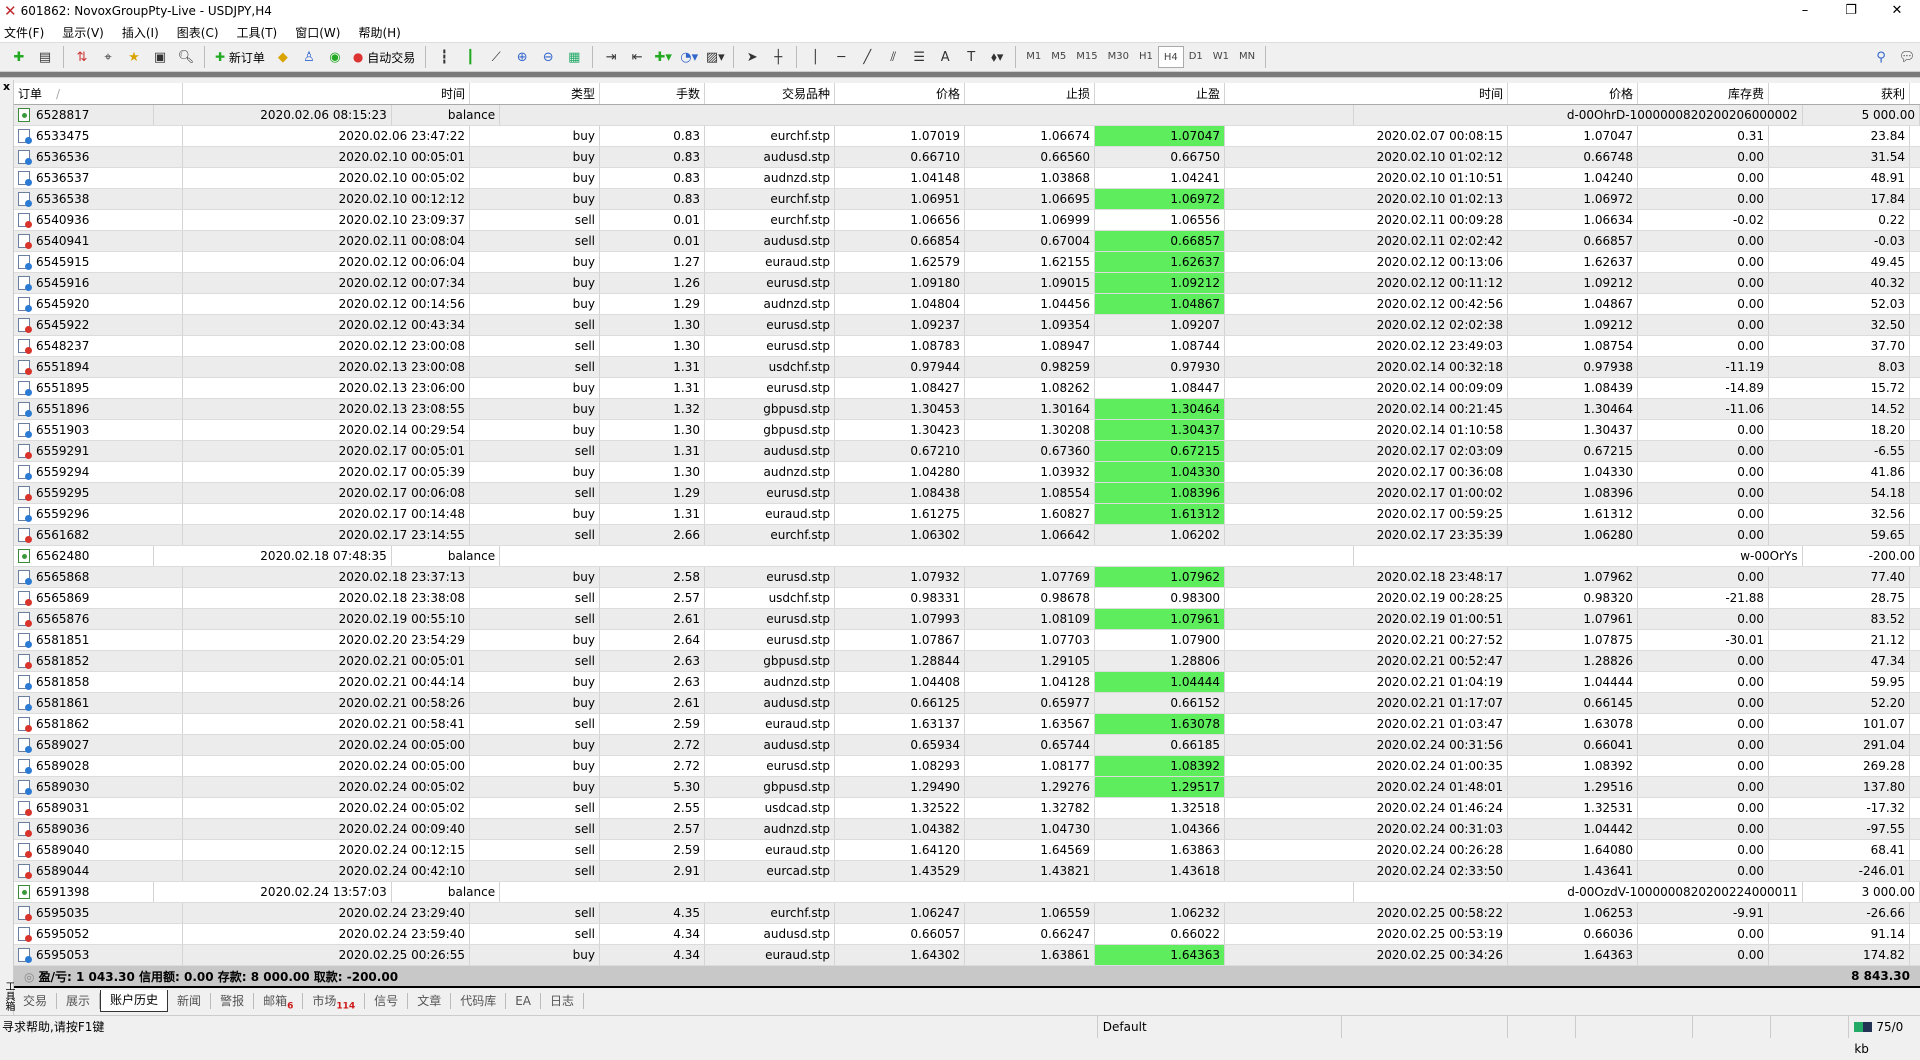  I want to click on text-label-icon: T, so click(971, 57).